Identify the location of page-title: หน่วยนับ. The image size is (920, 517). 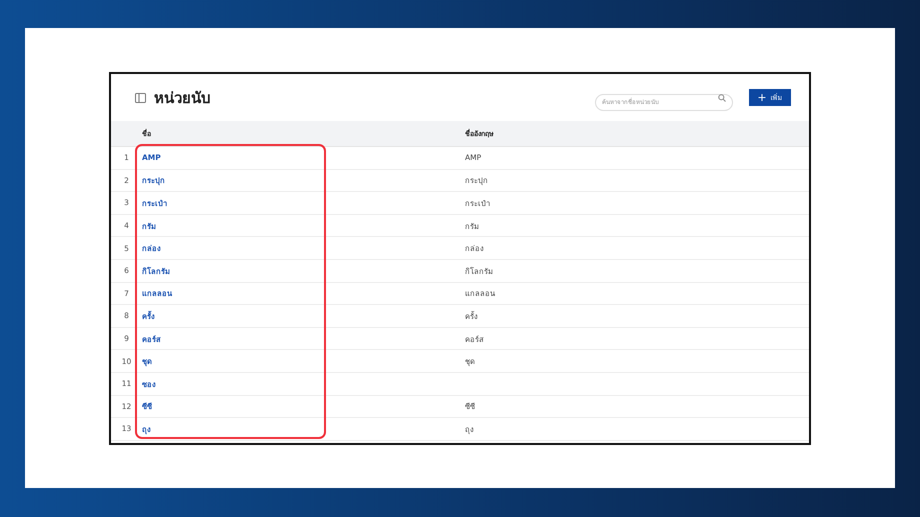
(183, 98).